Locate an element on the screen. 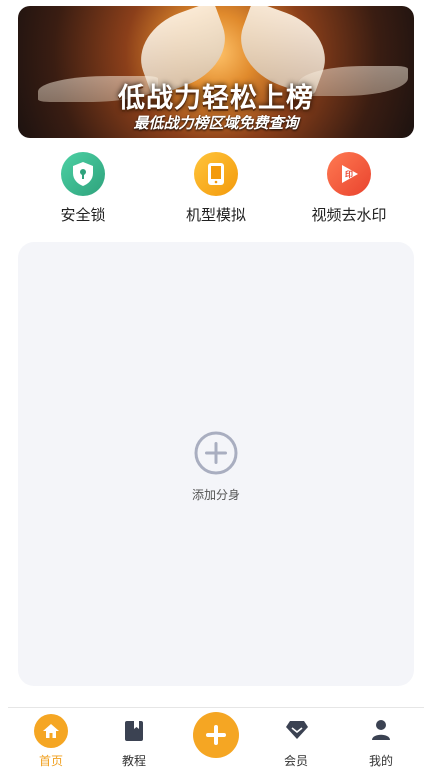  diamond-icon is located at coordinates (297, 732).